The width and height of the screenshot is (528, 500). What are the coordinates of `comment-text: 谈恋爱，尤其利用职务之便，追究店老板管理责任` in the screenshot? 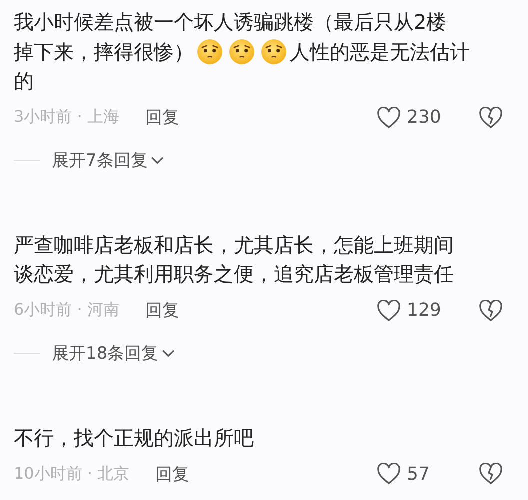 It's located at (234, 274).